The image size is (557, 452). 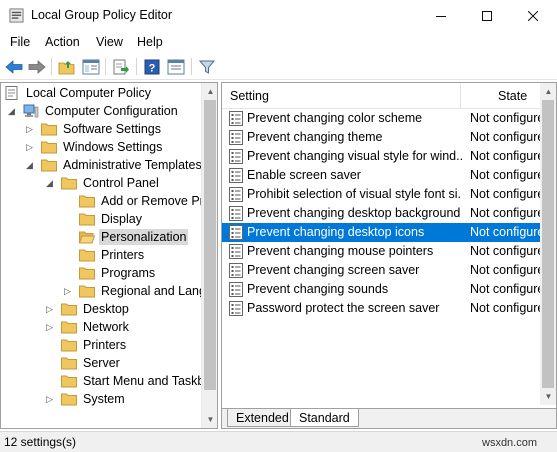 I want to click on tree-item-network: ▷ Network, so click(x=87, y=327).